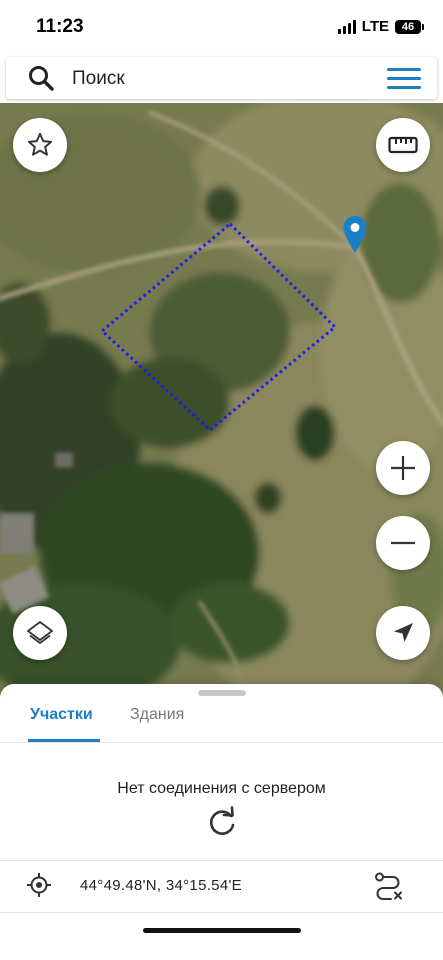 This screenshot has width=443, height=960. What do you see at coordinates (404, 79) in the screenshot?
I see `menu-icon` at bounding box center [404, 79].